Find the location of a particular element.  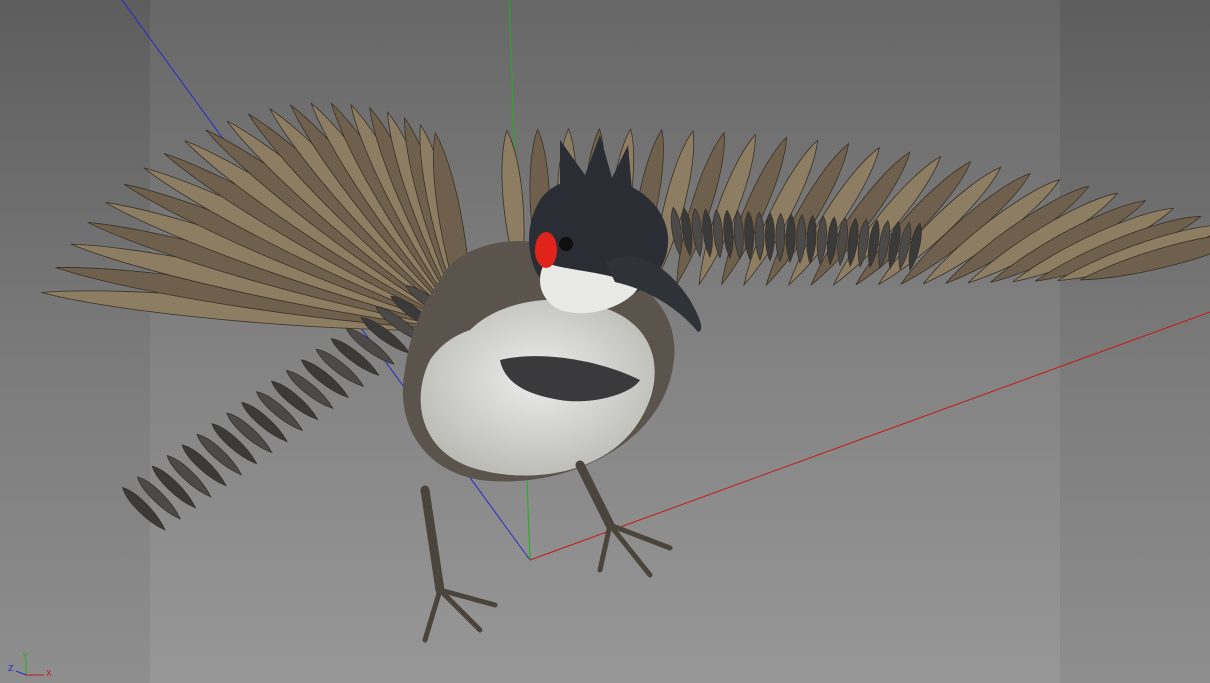

gizmo-z-axis is located at coordinates (21, 673).